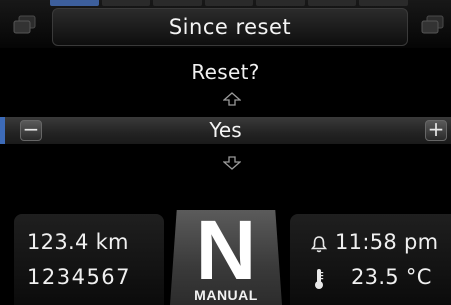  Describe the element at coordinates (319, 279) in the screenshot. I see `thermometer-icon` at that location.